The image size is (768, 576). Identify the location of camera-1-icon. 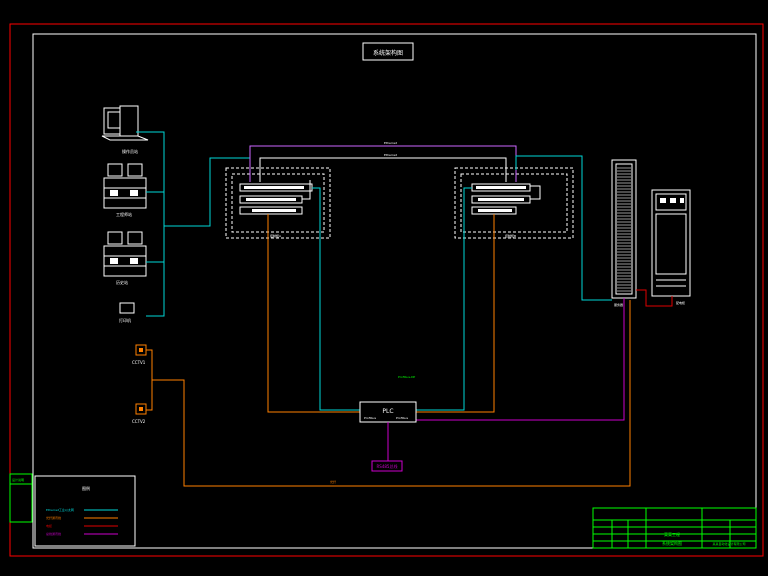
(141, 350).